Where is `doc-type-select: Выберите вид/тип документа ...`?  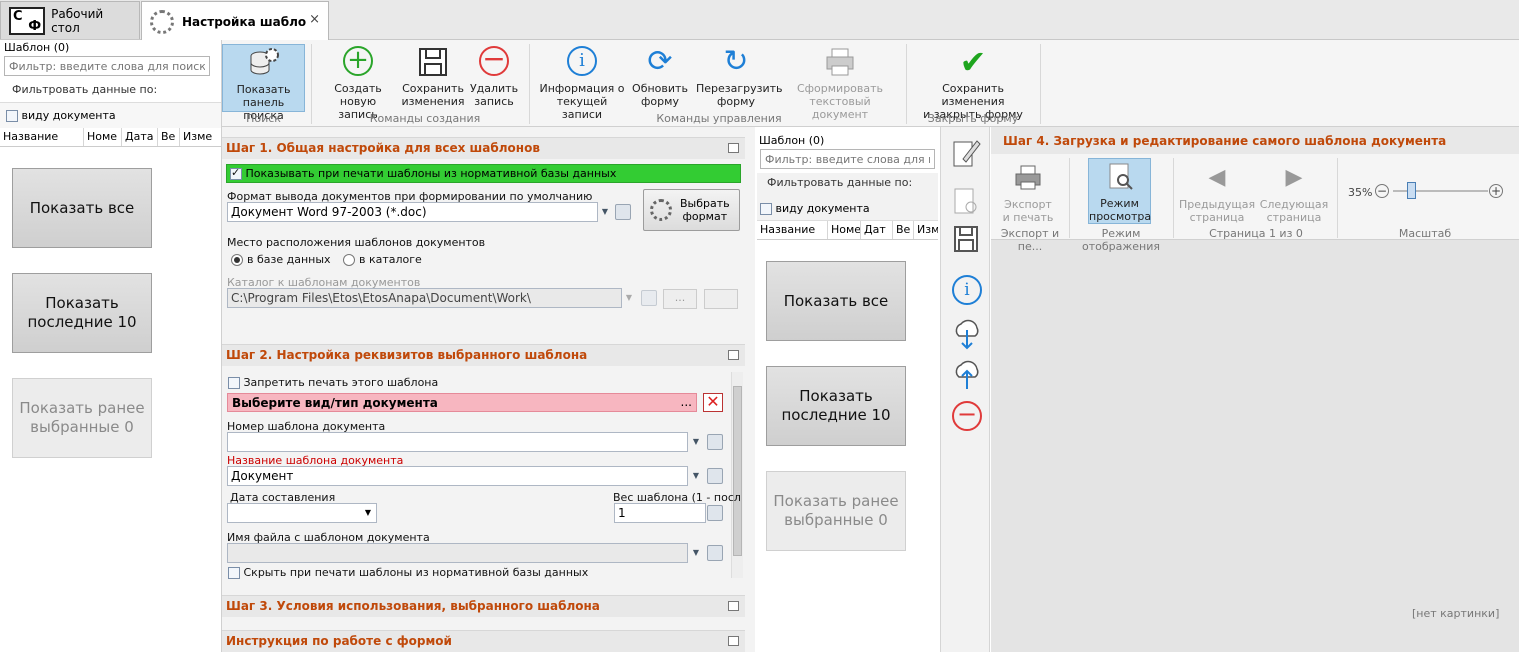 doc-type-select: Выберите вид/тип документа ... is located at coordinates (462, 402).